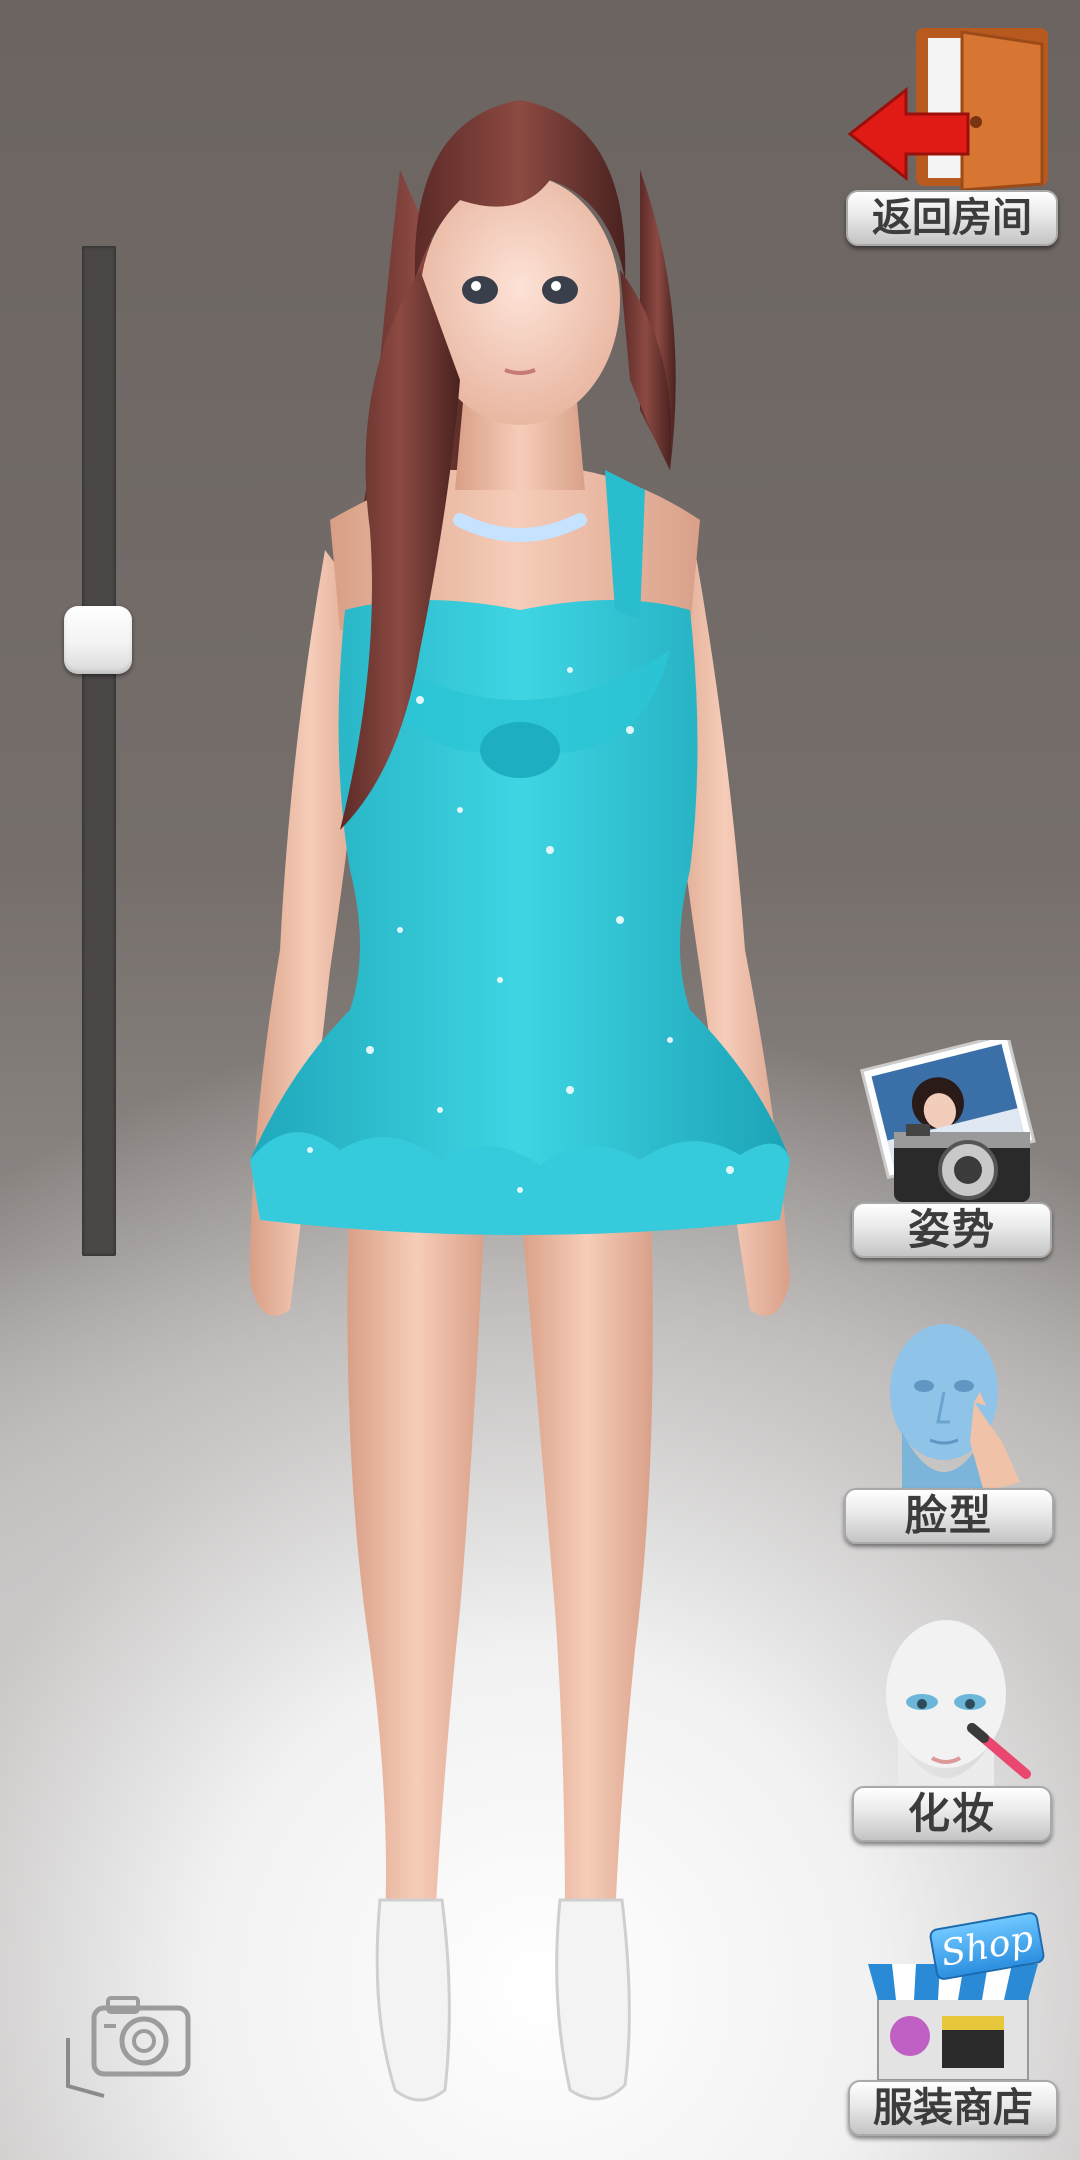  What do you see at coordinates (947, 110) in the screenshot?
I see `door-exit-icon` at bounding box center [947, 110].